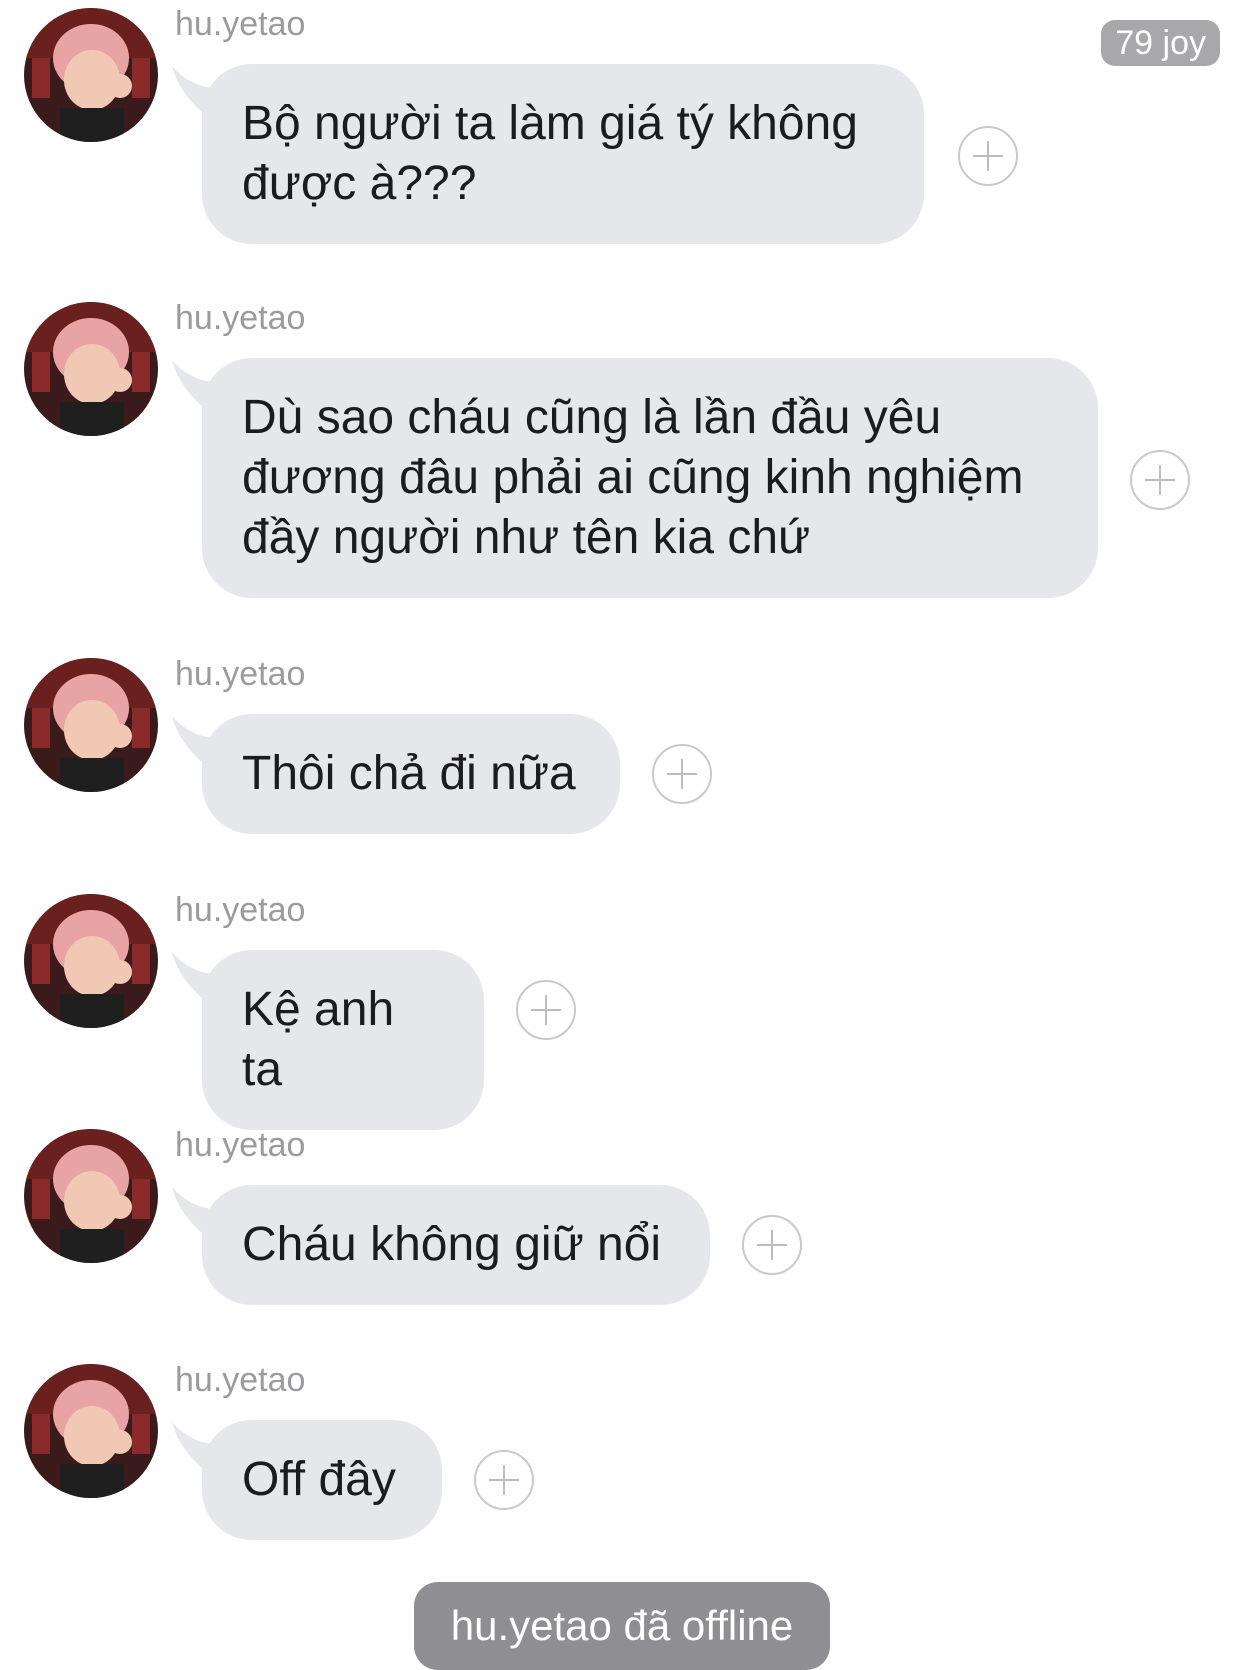  Describe the element at coordinates (1160, 43) in the screenshot. I see `points-badge: 79 joy` at that location.